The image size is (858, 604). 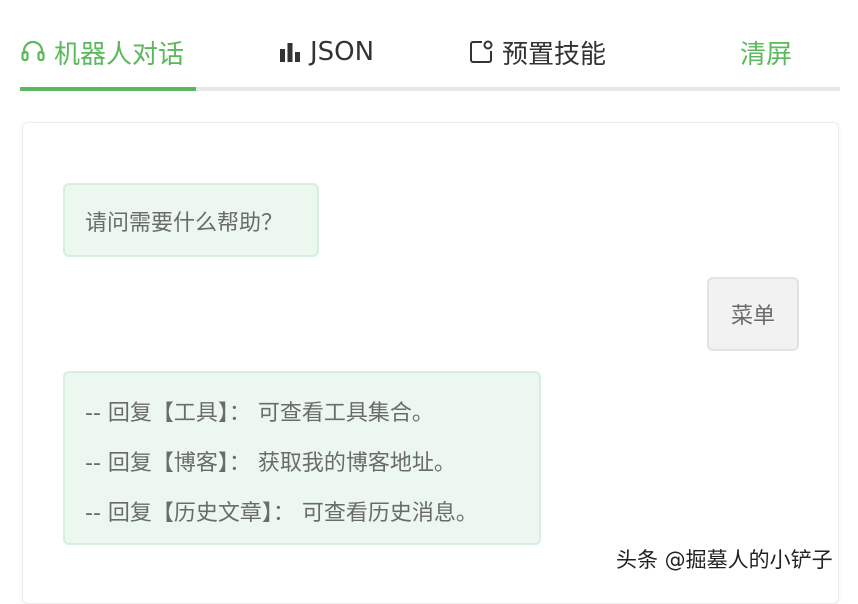 I want to click on tab-skills: 预置技能, so click(x=537, y=52).